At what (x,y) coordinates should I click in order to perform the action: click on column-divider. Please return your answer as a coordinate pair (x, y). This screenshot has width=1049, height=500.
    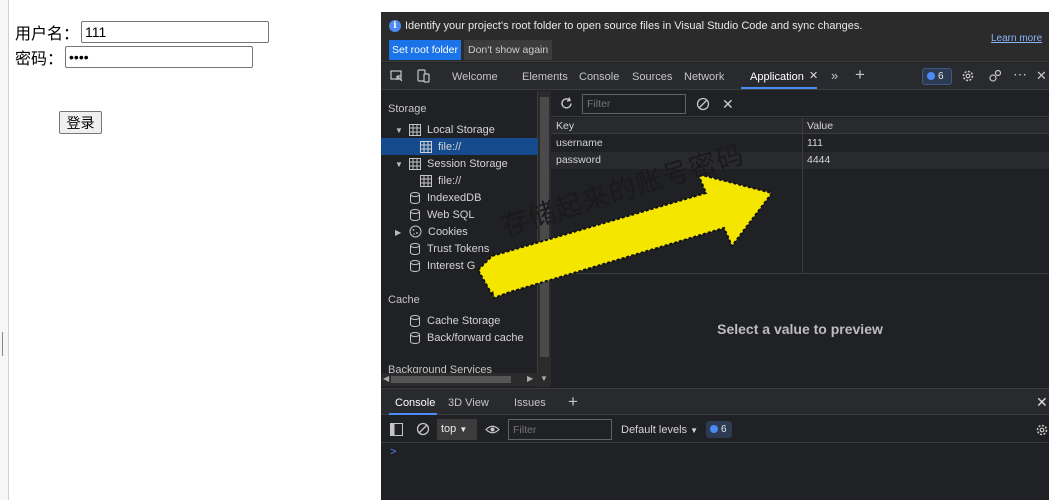
    Looking at the image, I should click on (802, 196).